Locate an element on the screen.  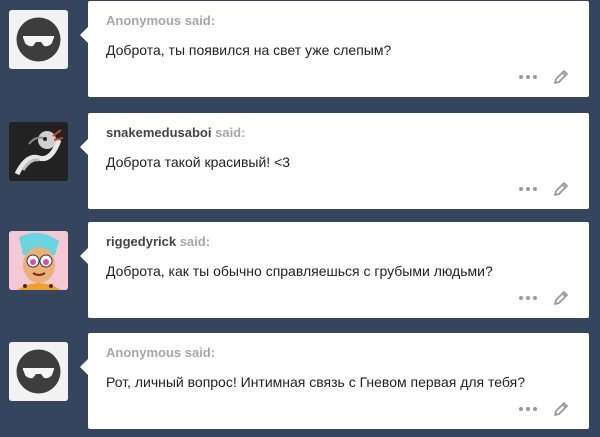
asker-name: snakemedusaboi is located at coordinates (159, 132).